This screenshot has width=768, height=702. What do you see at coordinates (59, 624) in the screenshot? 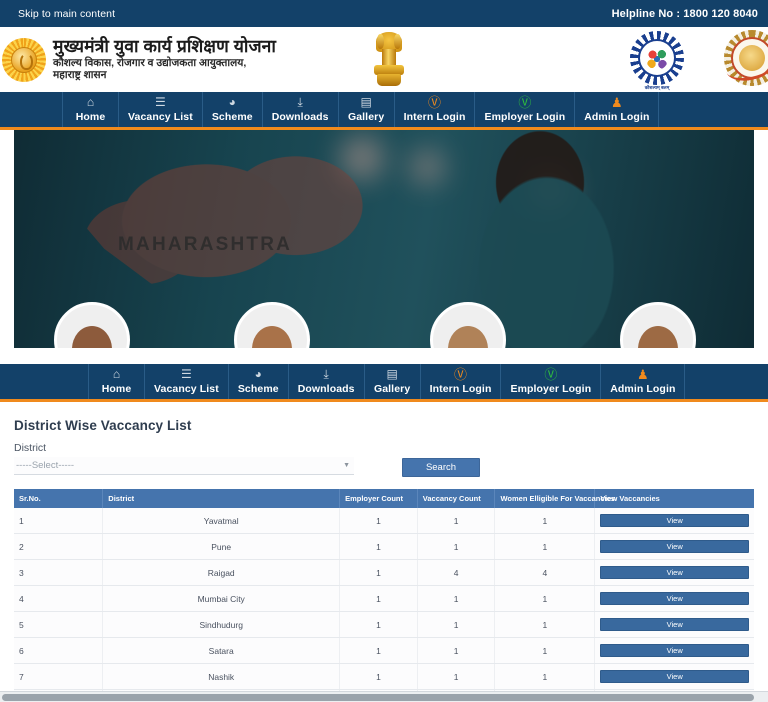
I see `cell-sr-no: 5` at bounding box center [59, 624].